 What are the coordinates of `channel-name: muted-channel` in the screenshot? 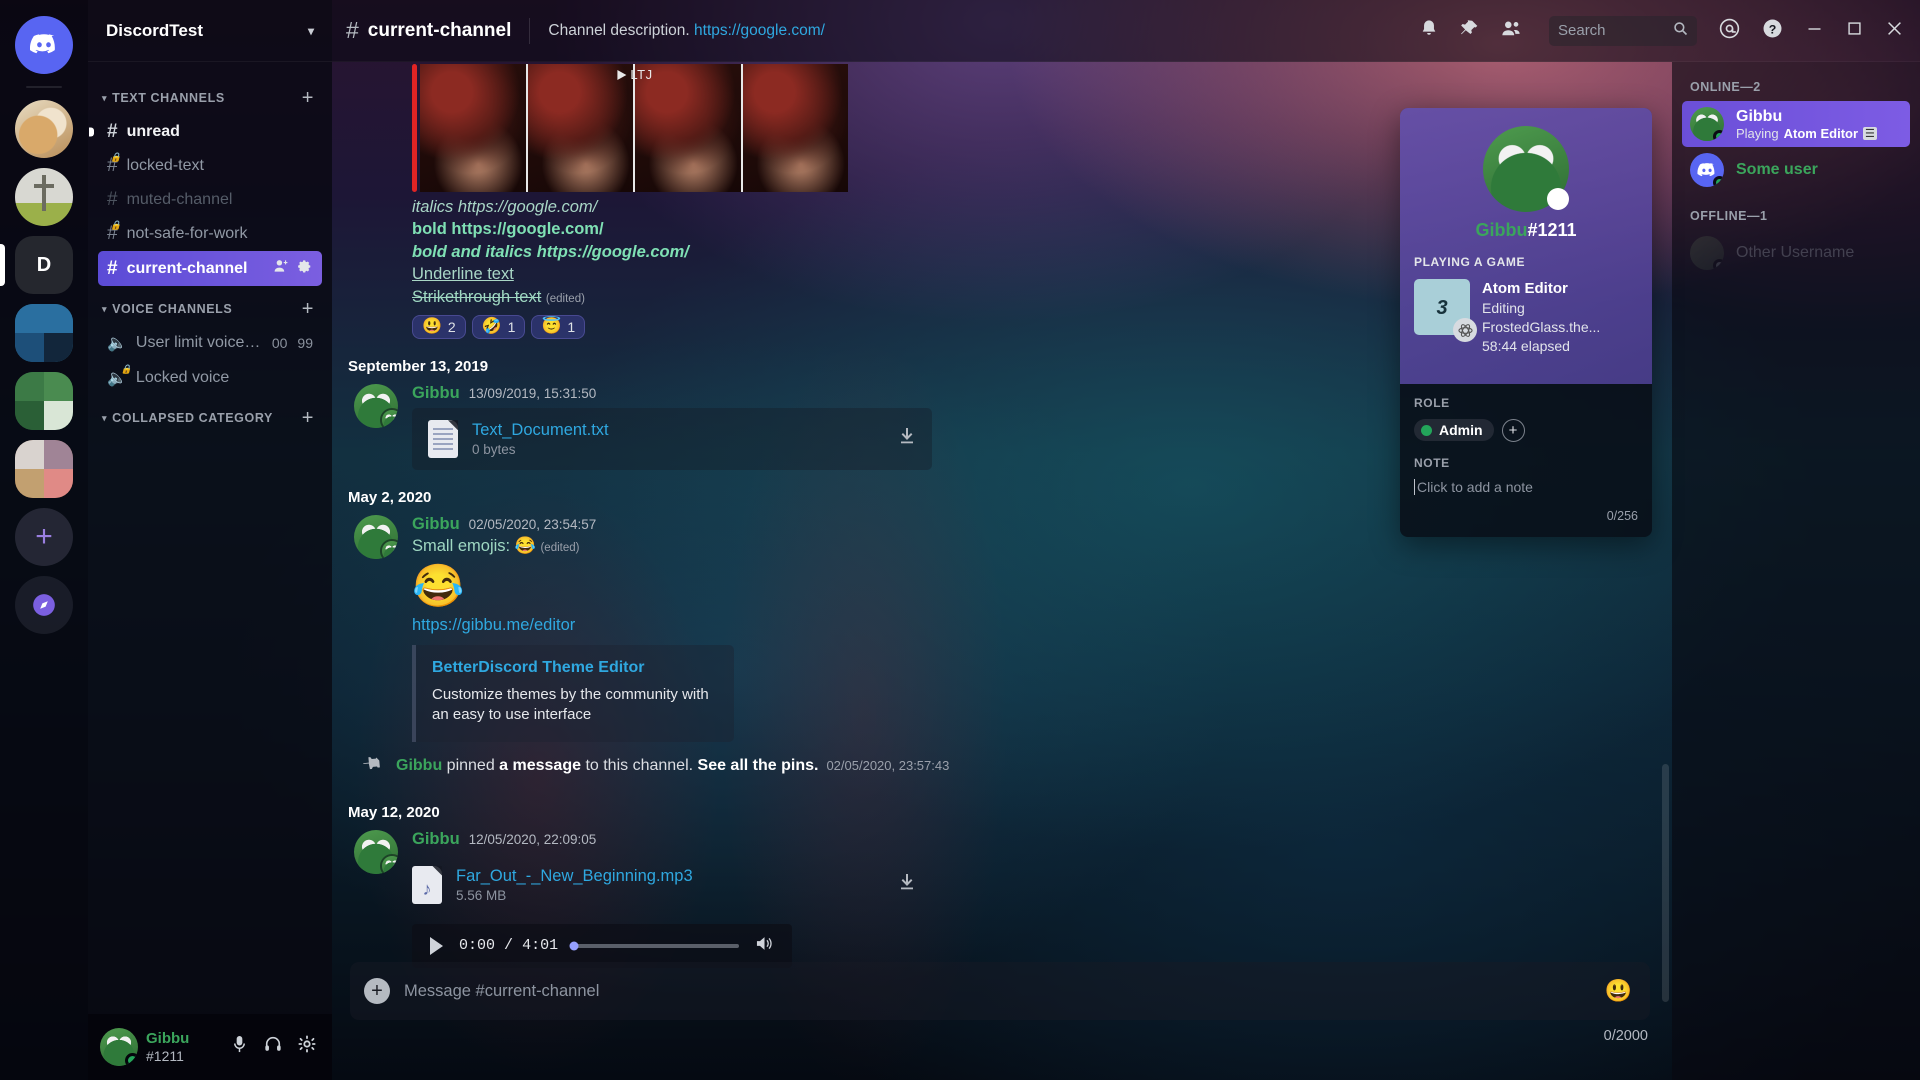 It's located at (179, 199).